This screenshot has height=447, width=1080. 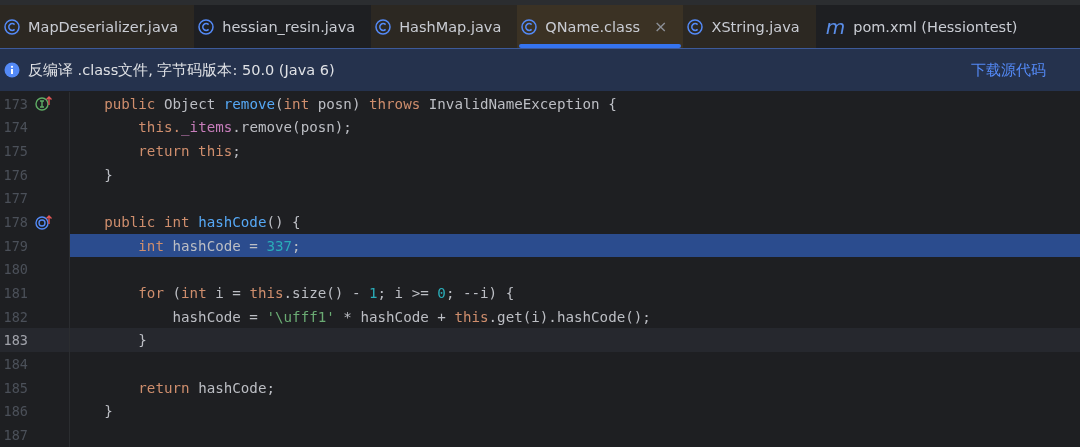 What do you see at coordinates (661, 26) in the screenshot?
I see `close-icon: ×` at bounding box center [661, 26].